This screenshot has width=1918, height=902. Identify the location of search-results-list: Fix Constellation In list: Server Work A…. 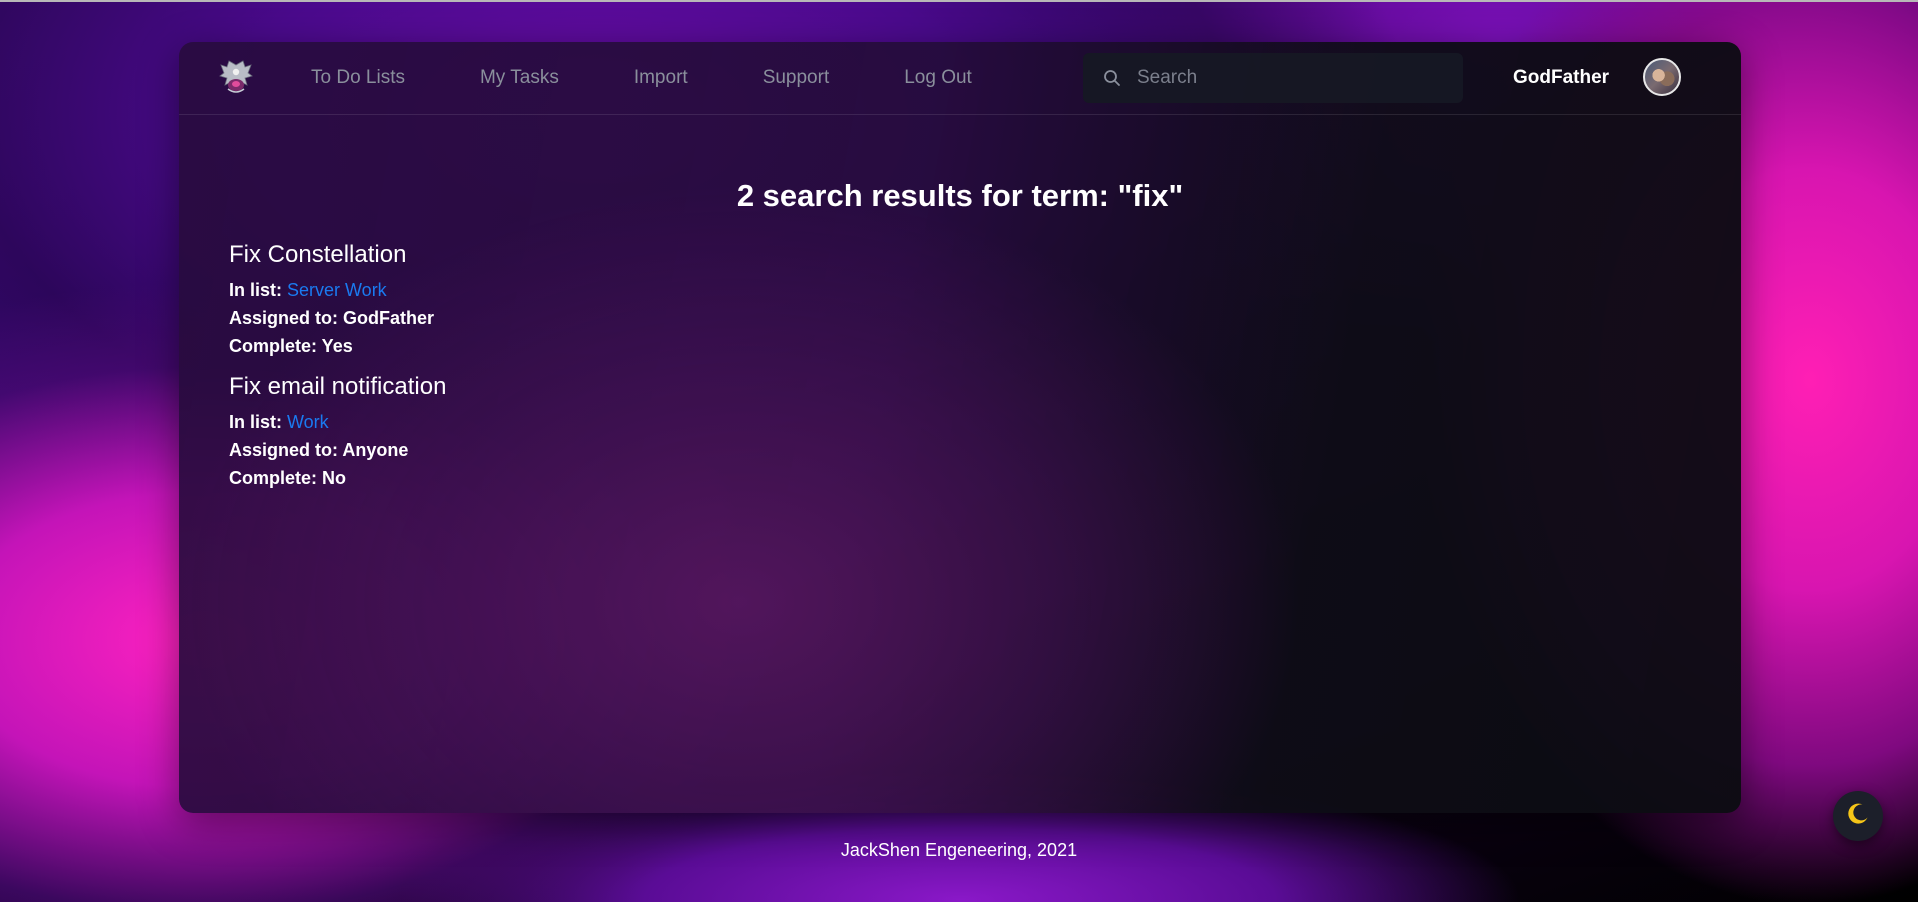
(337, 372).